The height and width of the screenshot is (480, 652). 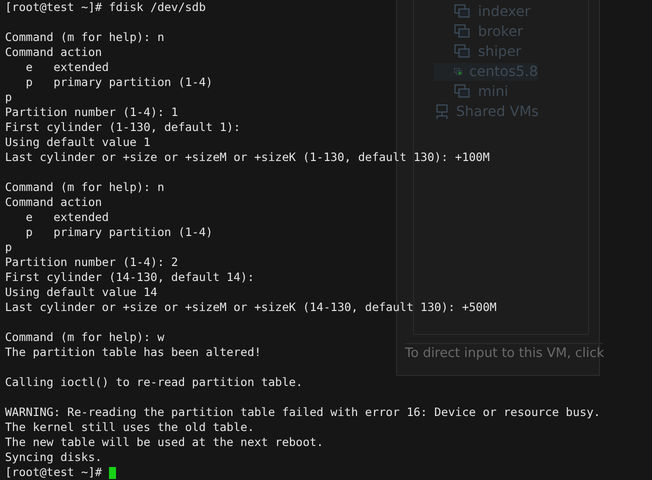 What do you see at coordinates (442, 112) in the screenshot?
I see `shared-vms-icon` at bounding box center [442, 112].